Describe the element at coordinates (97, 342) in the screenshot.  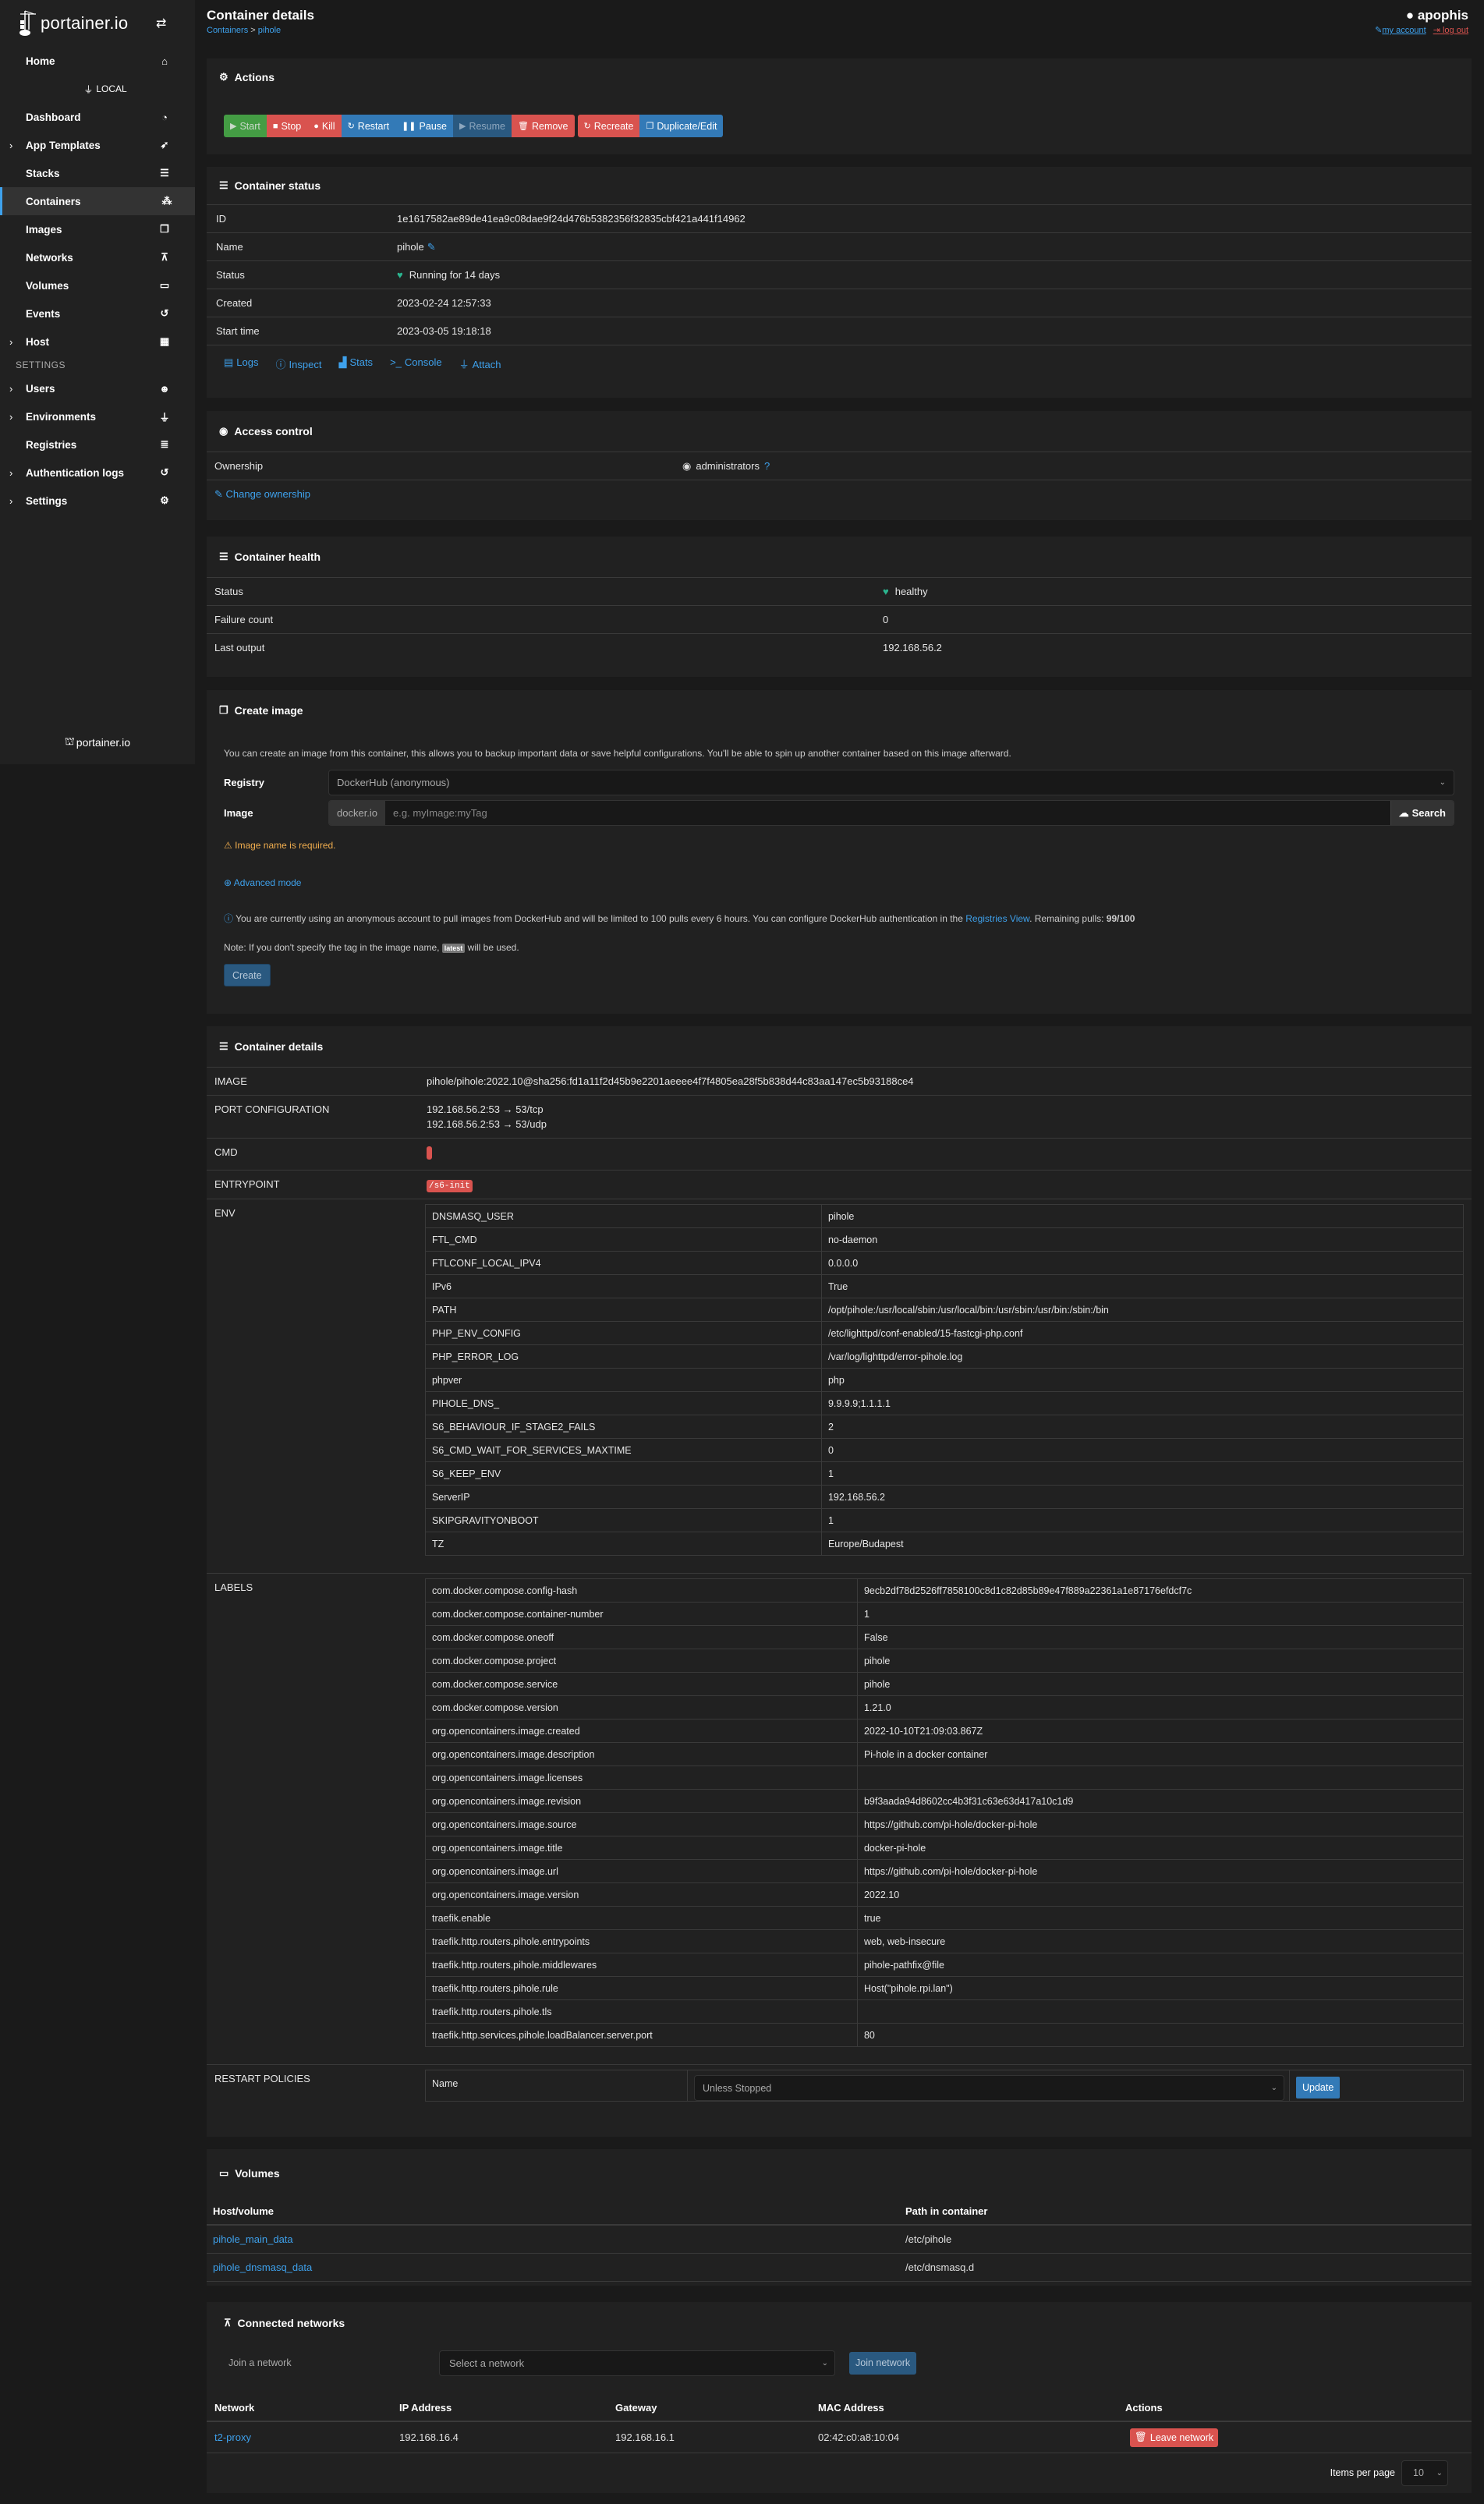
I see `sidebar-item-host: › Host ▦` at that location.